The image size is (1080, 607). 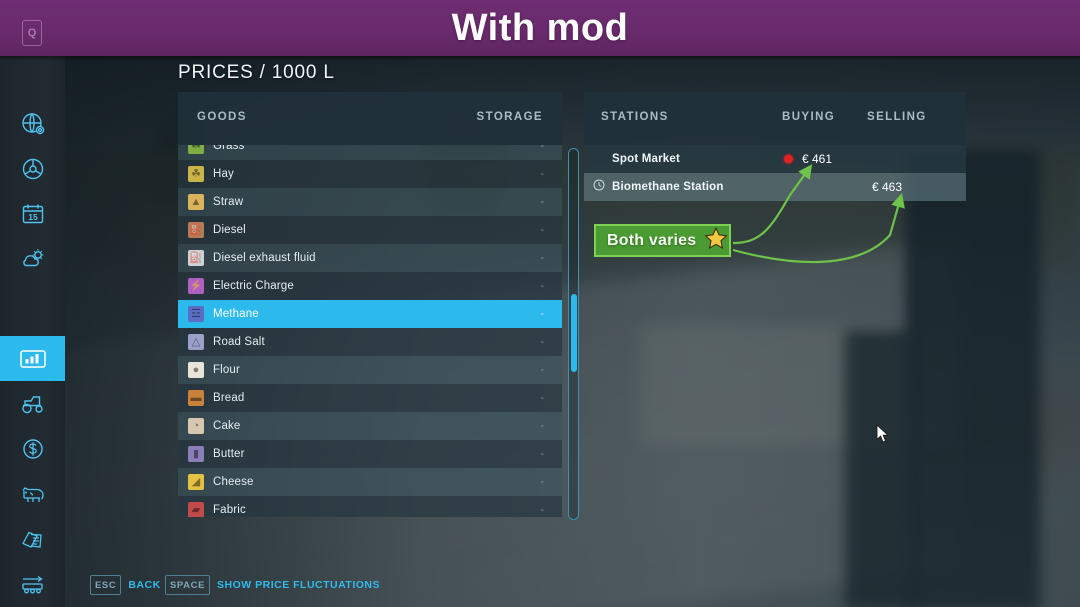 What do you see at coordinates (788, 159) in the screenshot?
I see `price-alert-dot` at bounding box center [788, 159].